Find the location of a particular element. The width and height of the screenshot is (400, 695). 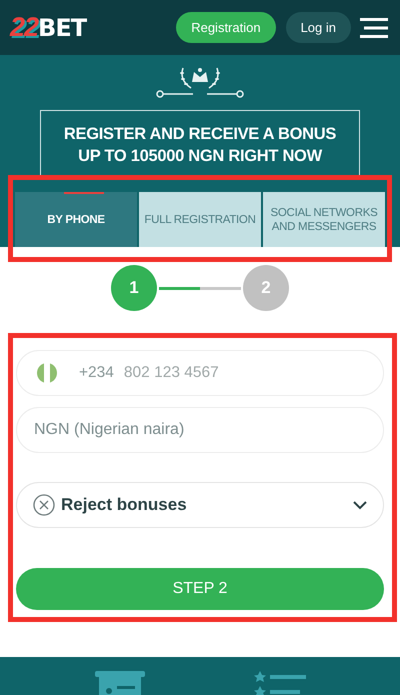

country-code: +234 is located at coordinates (96, 373).